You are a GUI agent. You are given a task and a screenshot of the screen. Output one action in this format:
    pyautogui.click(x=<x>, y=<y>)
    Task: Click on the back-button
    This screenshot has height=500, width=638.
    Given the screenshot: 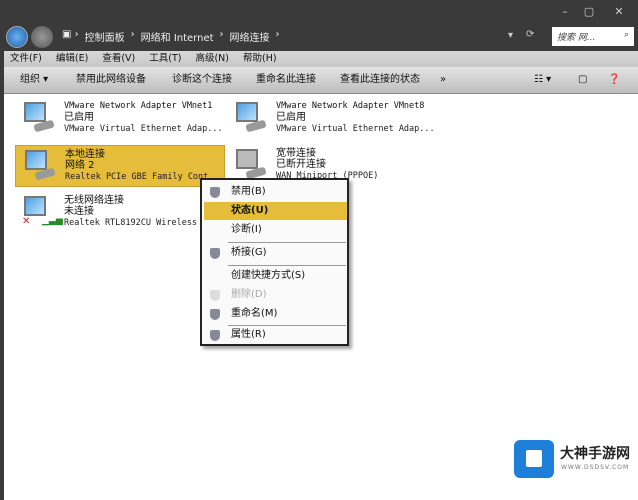 What is the action you would take?
    pyautogui.click(x=17, y=37)
    